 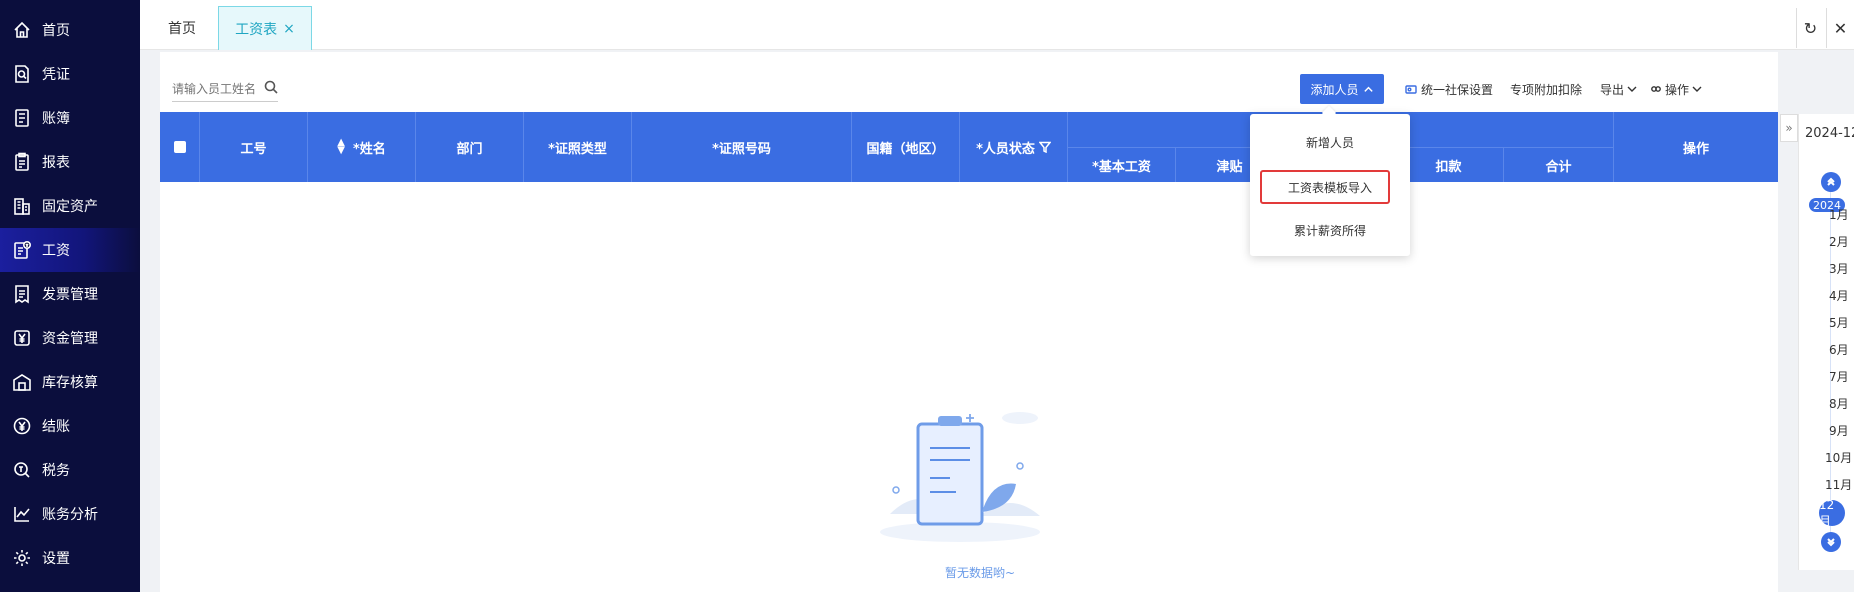 What do you see at coordinates (1839, 268) in the screenshot?
I see `month-item: 3月` at bounding box center [1839, 268].